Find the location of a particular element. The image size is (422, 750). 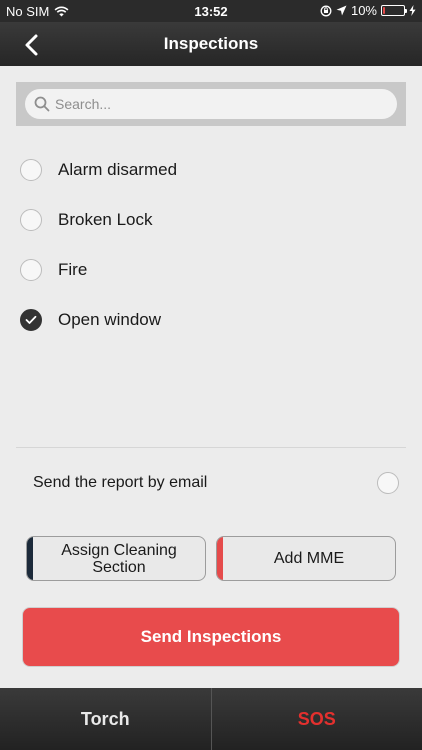

assign-button-label: Assign Cleaning Section is located at coordinates (119, 558).